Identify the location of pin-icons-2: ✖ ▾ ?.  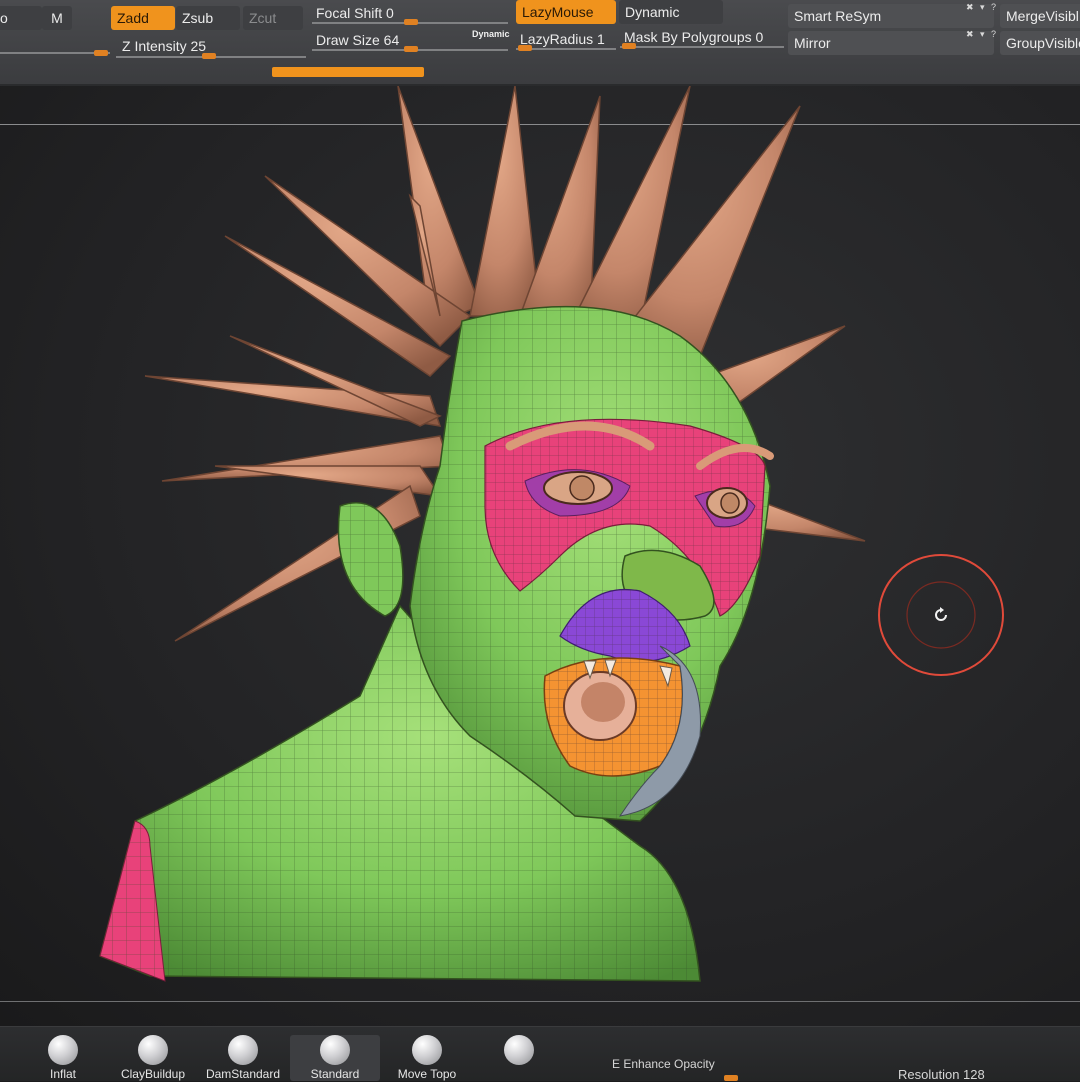
(982, 34).